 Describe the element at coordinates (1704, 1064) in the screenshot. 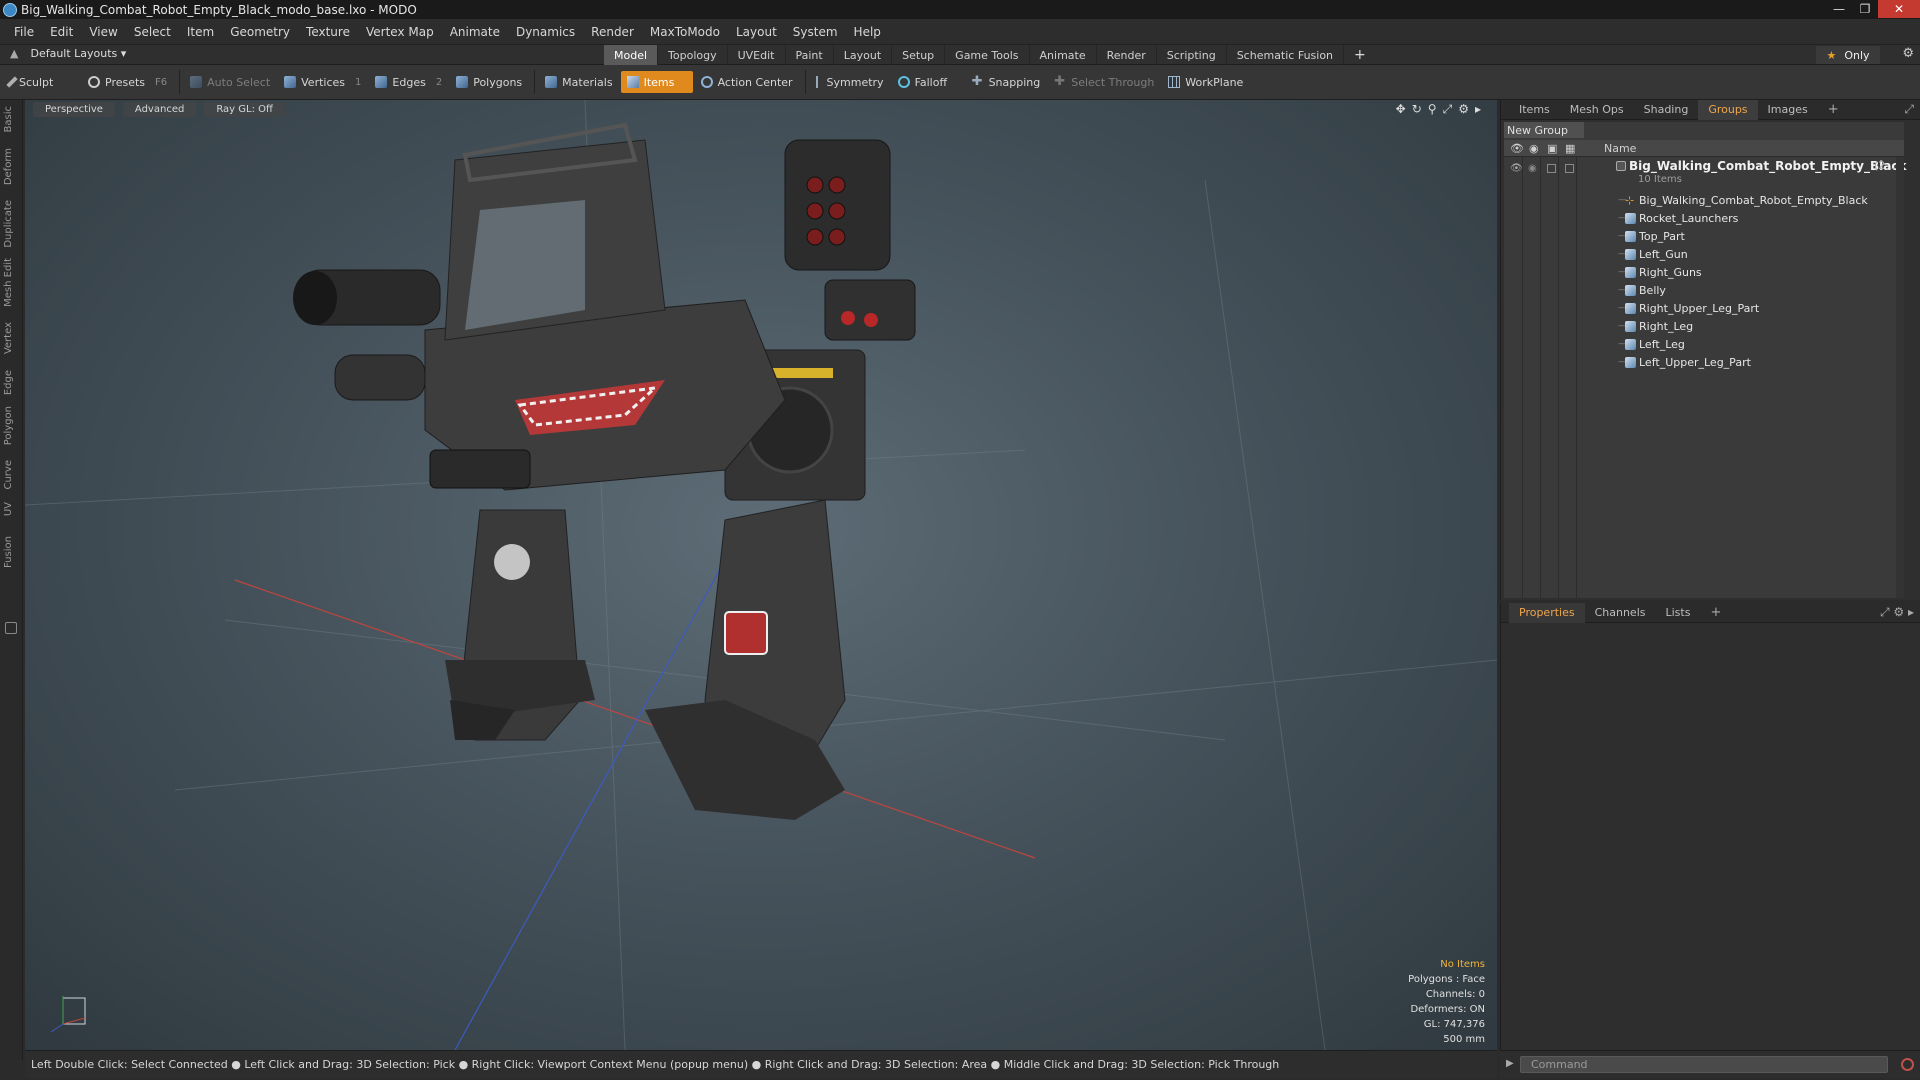

I see `command-input` at that location.